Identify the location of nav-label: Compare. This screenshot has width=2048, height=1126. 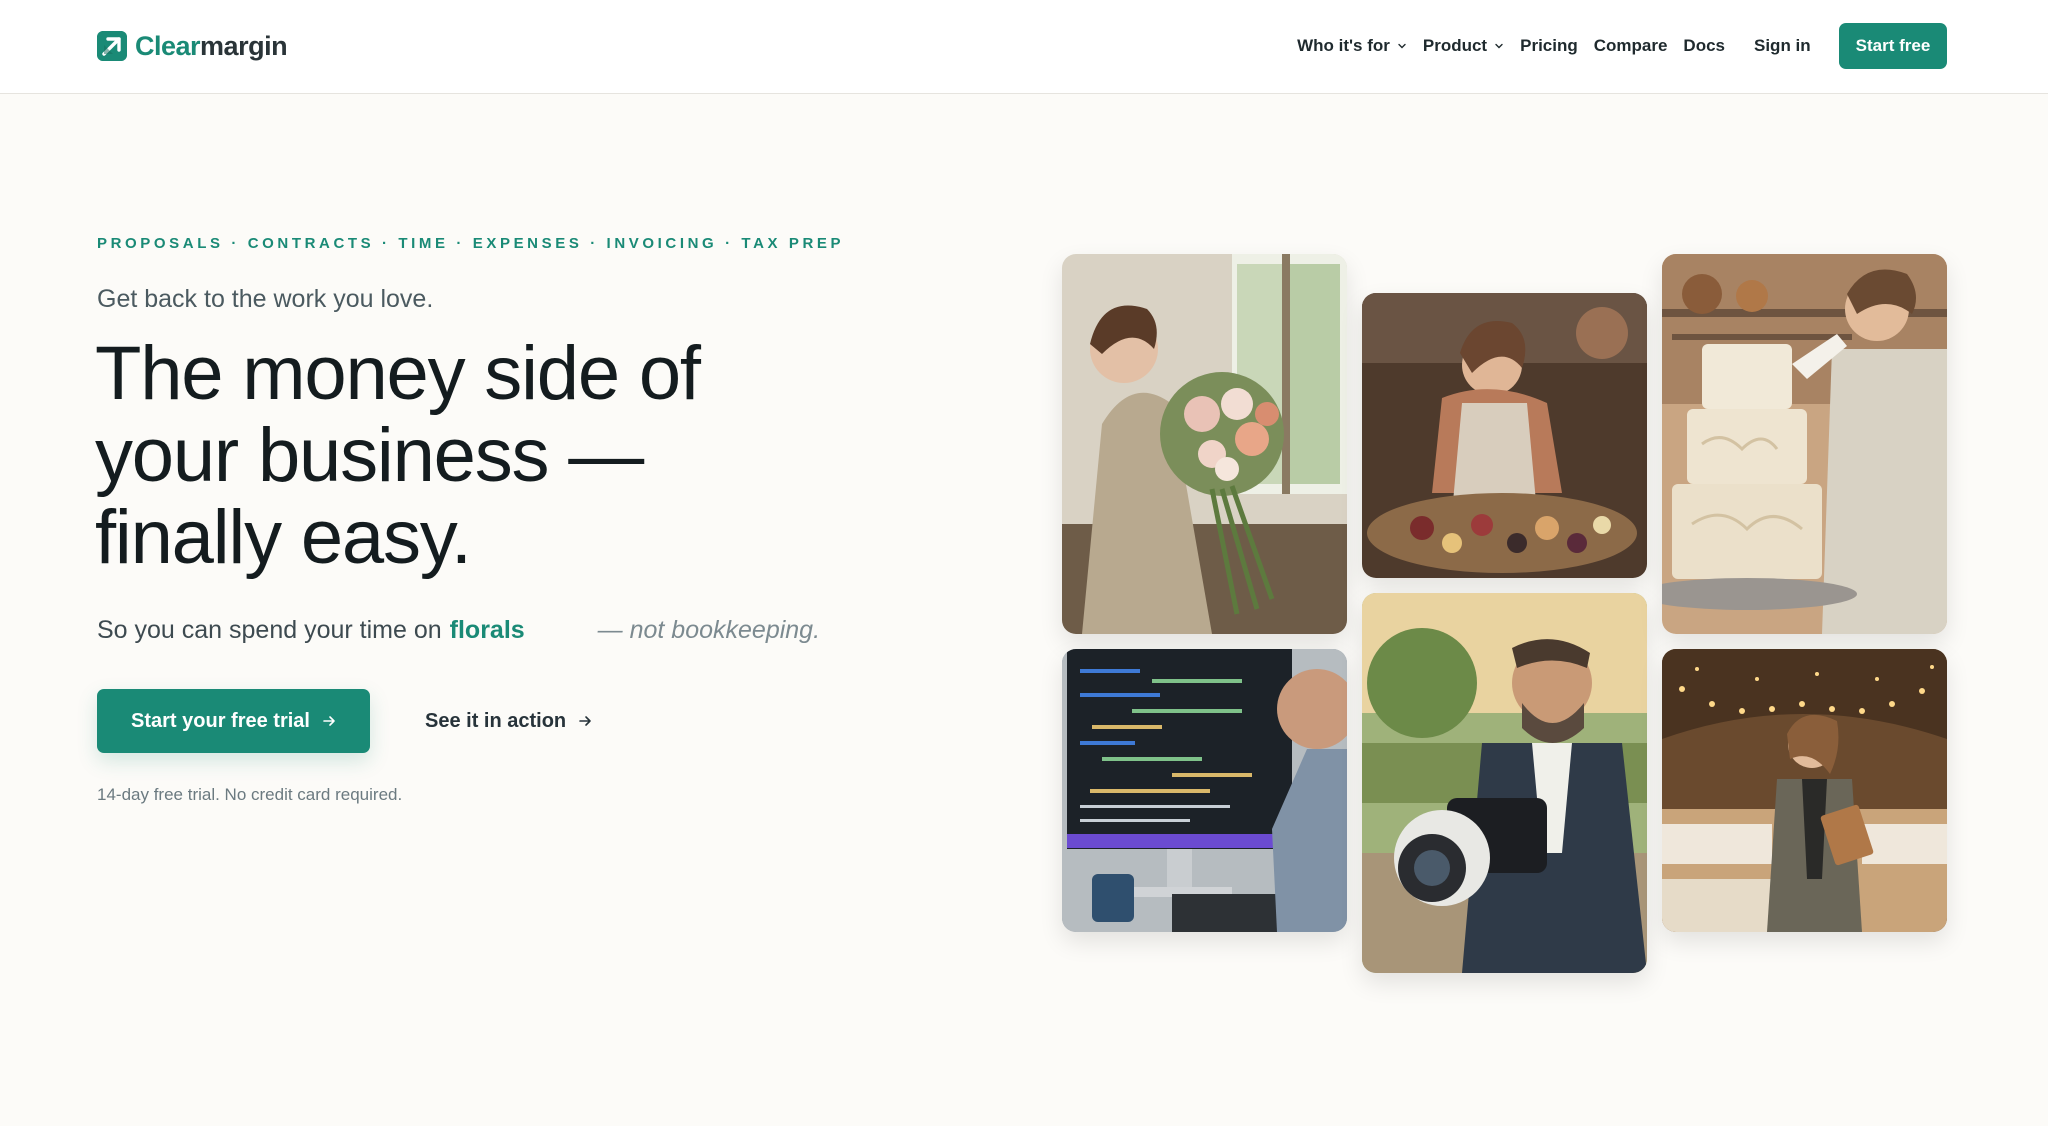
(1630, 45).